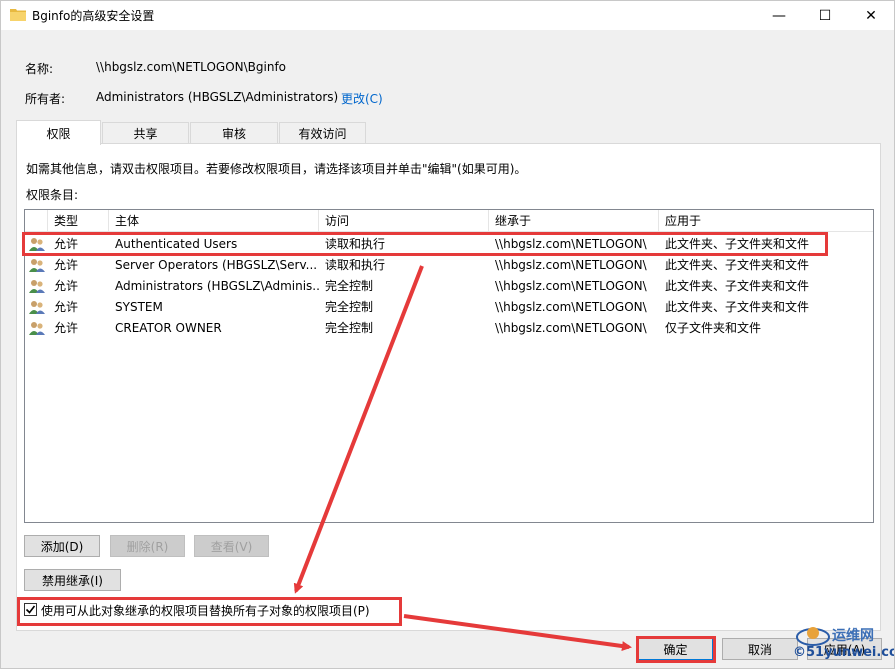 Image resolution: width=895 pixels, height=669 pixels. Describe the element at coordinates (853, 636) in the screenshot. I see `watermark-line1: 运维网` at that location.